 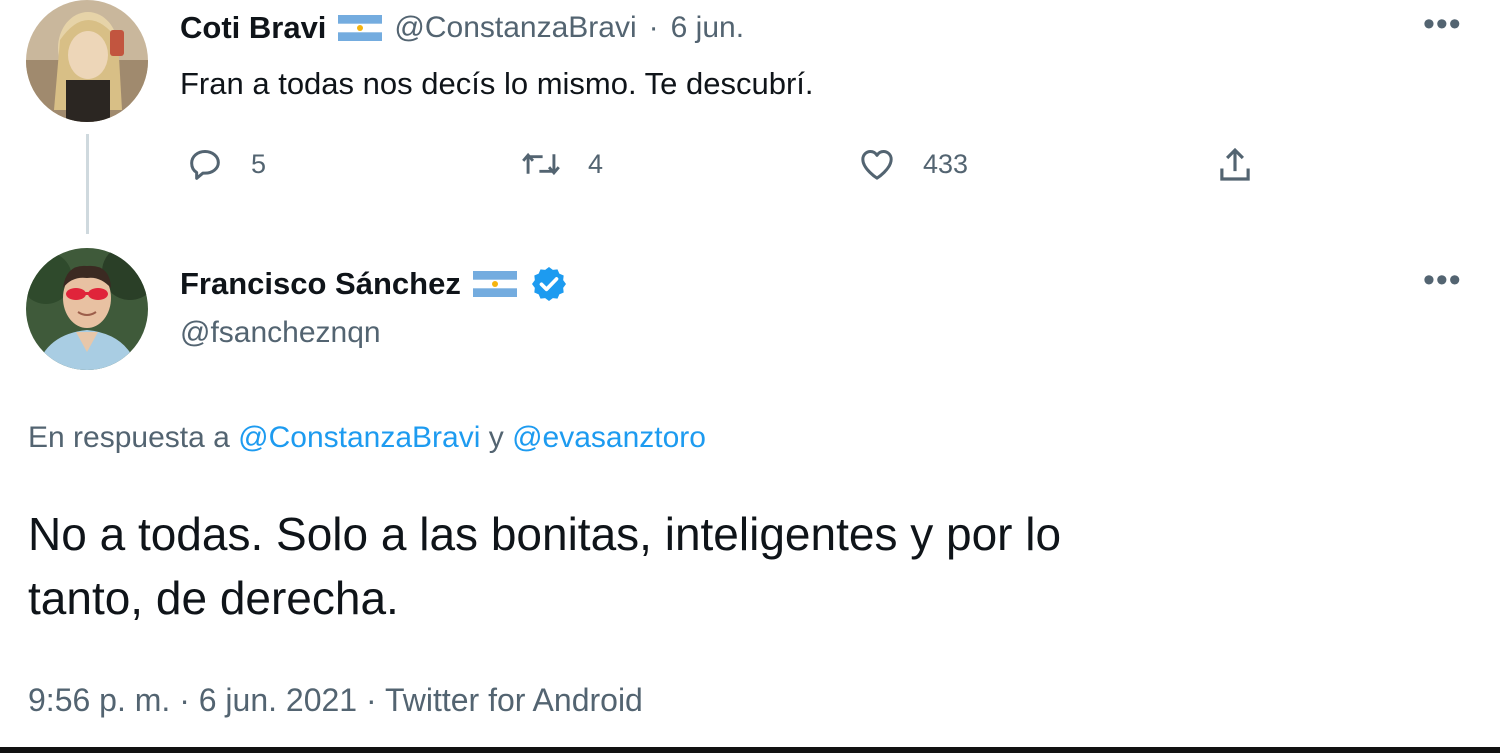 I want to click on author-handle: @ConstanzaBravi, so click(x=515, y=28).